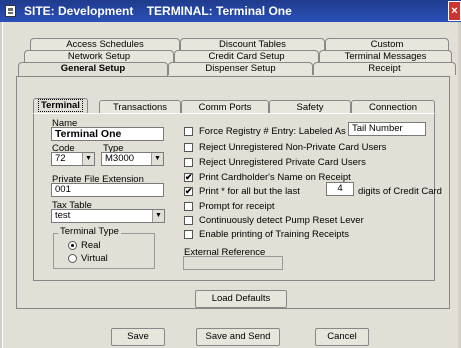  I want to click on tab-comm-ports: Comm Ports, so click(225, 107).